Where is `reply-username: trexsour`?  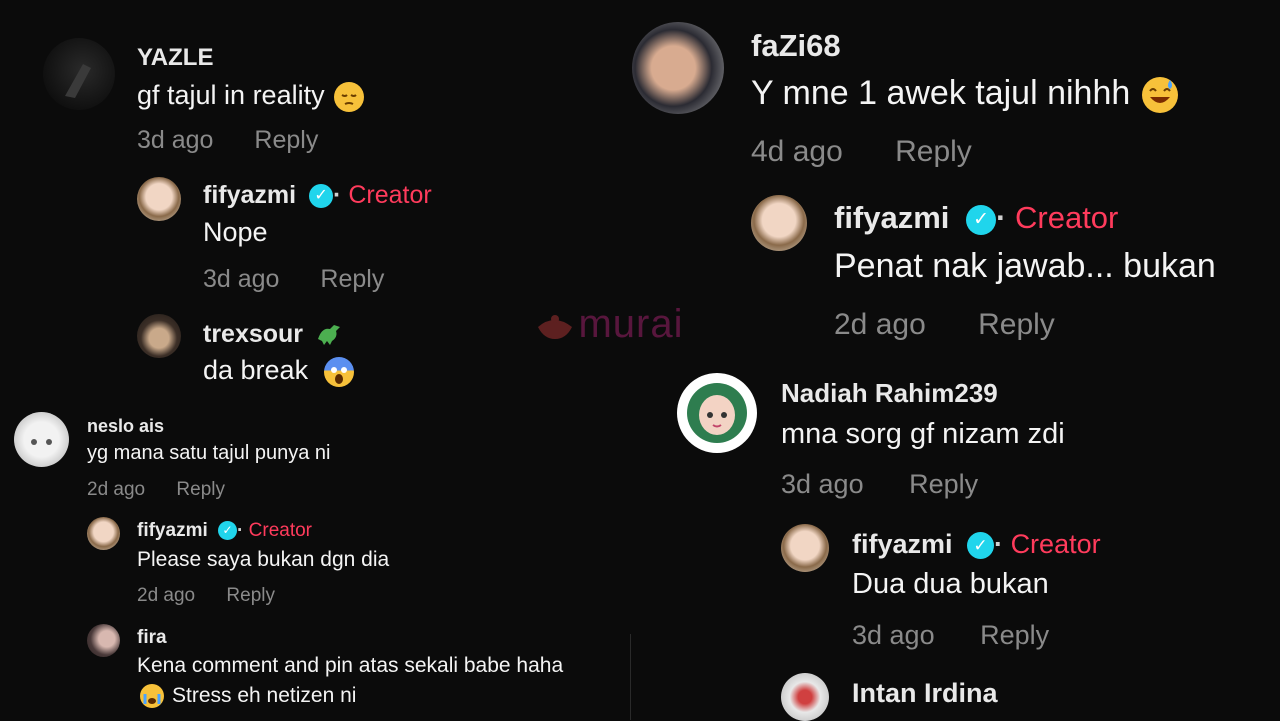 reply-username: trexsour is located at coordinates (272, 335).